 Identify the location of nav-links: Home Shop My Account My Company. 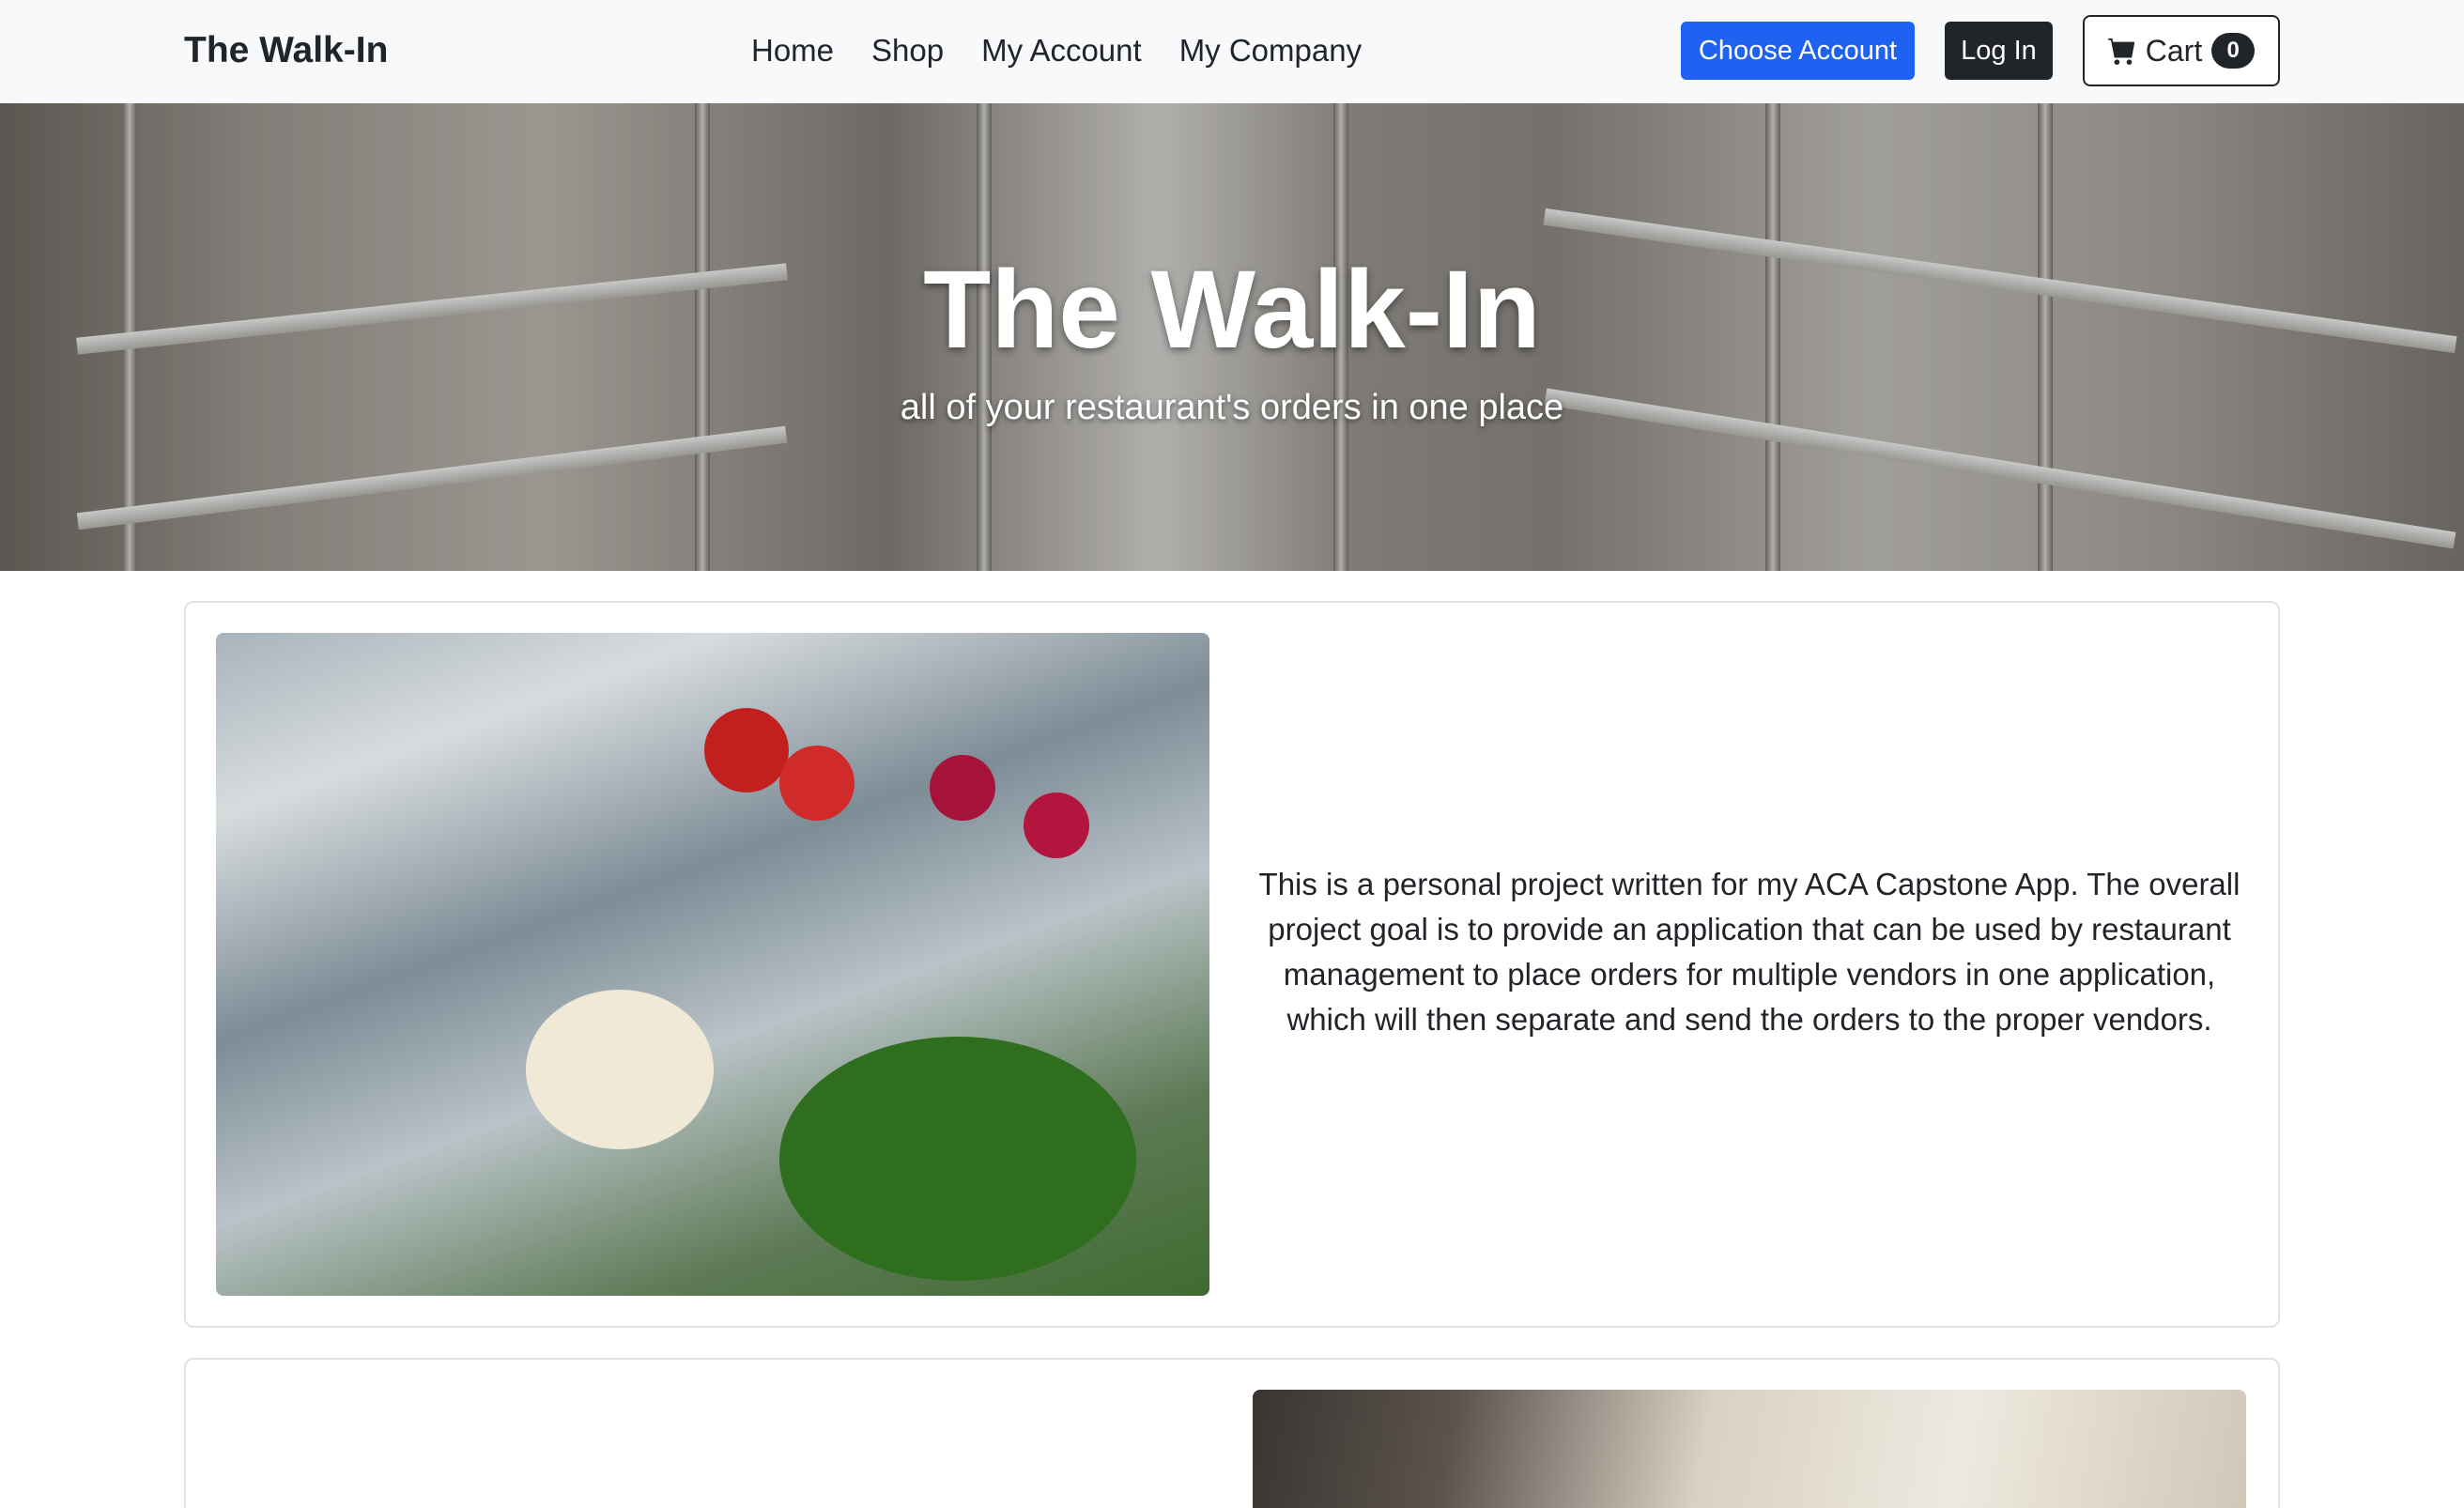
(1056, 50).